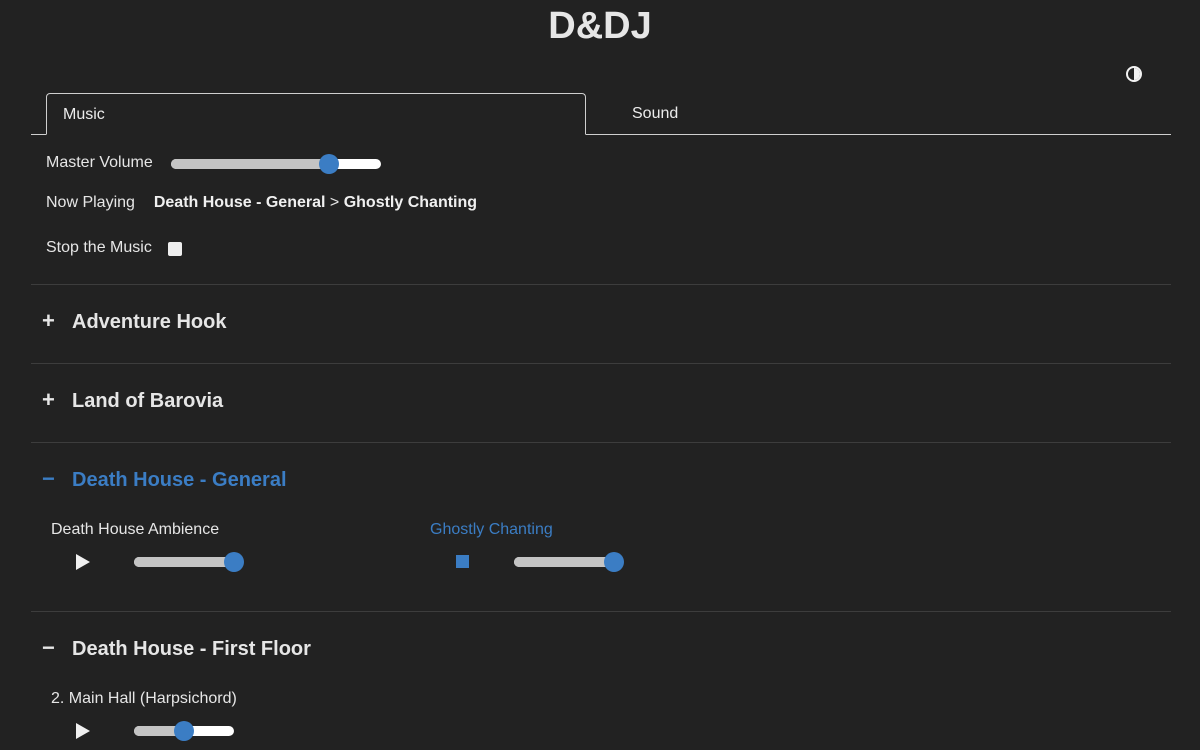  What do you see at coordinates (276, 164) in the screenshot?
I see `master-volume-slider` at bounding box center [276, 164].